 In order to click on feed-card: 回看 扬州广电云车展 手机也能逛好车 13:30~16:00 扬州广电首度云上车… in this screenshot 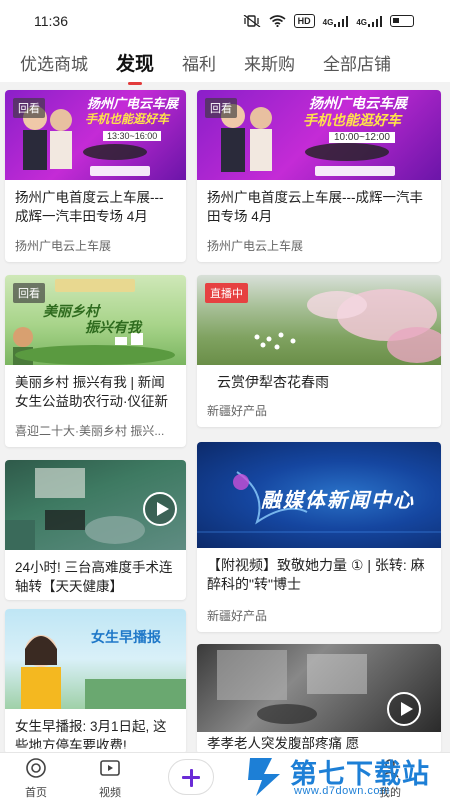, I will do `click(95, 176)`.